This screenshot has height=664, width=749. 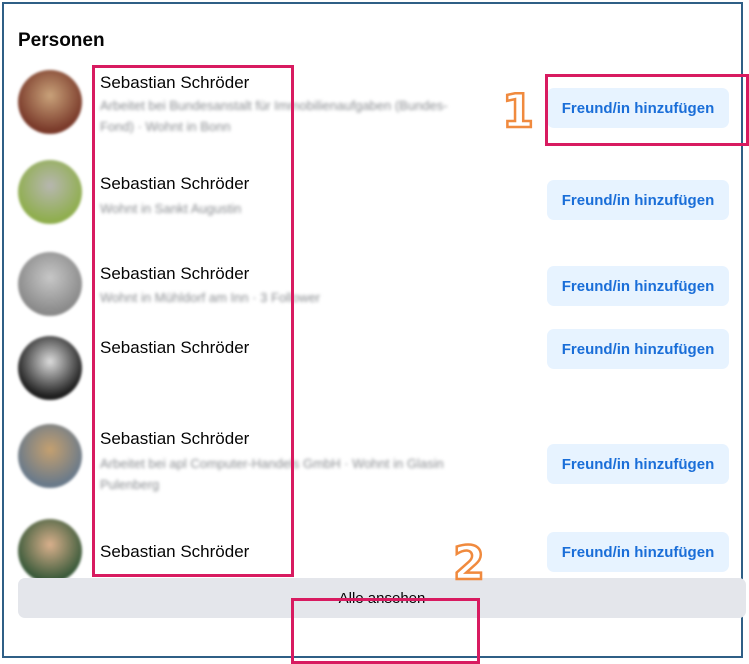 I want to click on highlight-box-see-all, so click(x=385, y=631).